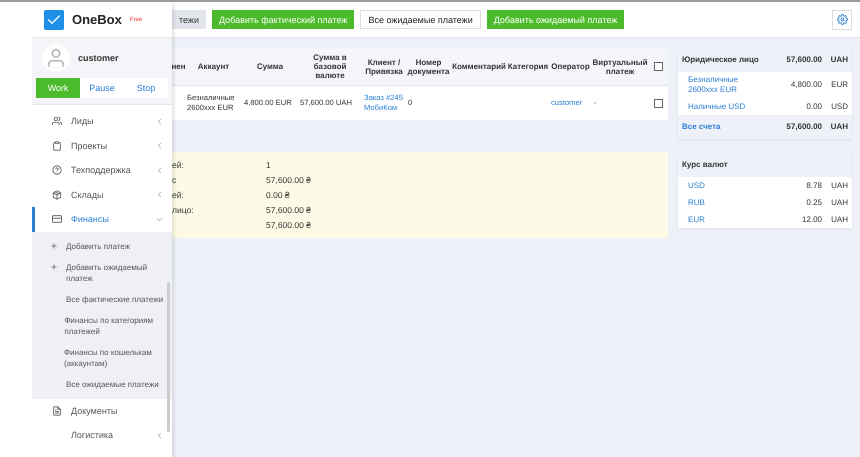  I want to click on account-currency: EUR, so click(839, 85).